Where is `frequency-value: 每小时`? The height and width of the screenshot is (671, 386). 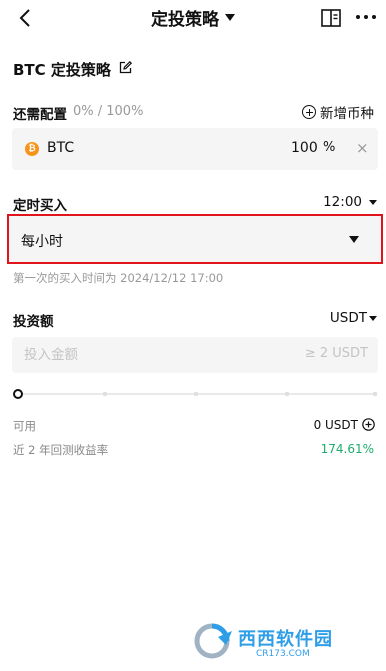 frequency-value: 每小时 is located at coordinates (42, 242).